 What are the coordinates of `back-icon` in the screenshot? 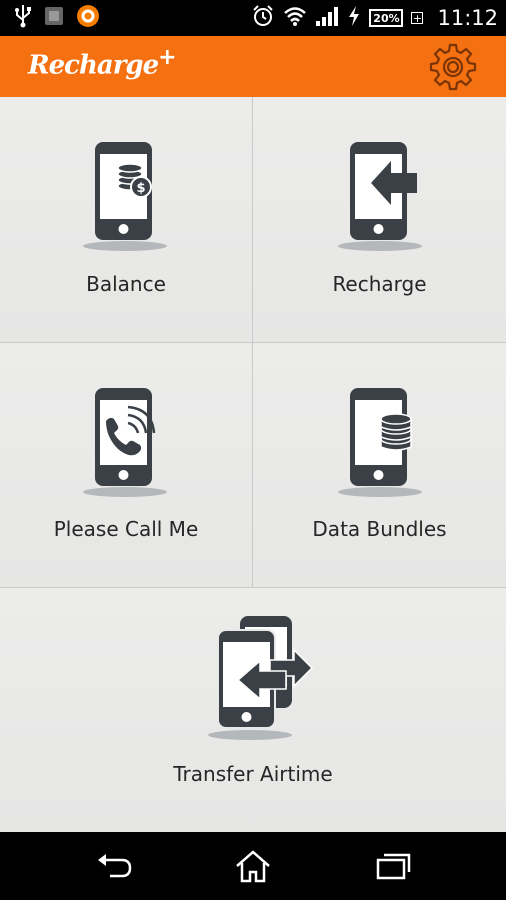 It's located at (114, 866).